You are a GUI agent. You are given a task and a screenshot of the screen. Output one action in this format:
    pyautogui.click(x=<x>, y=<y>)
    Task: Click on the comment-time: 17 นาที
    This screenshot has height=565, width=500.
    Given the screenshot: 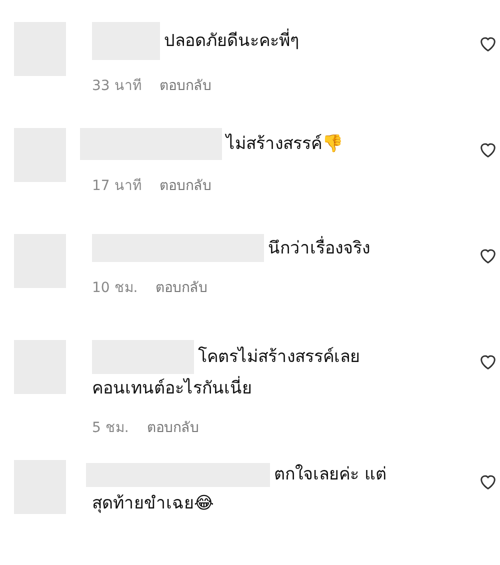 What is the action you would take?
    pyautogui.click(x=117, y=186)
    